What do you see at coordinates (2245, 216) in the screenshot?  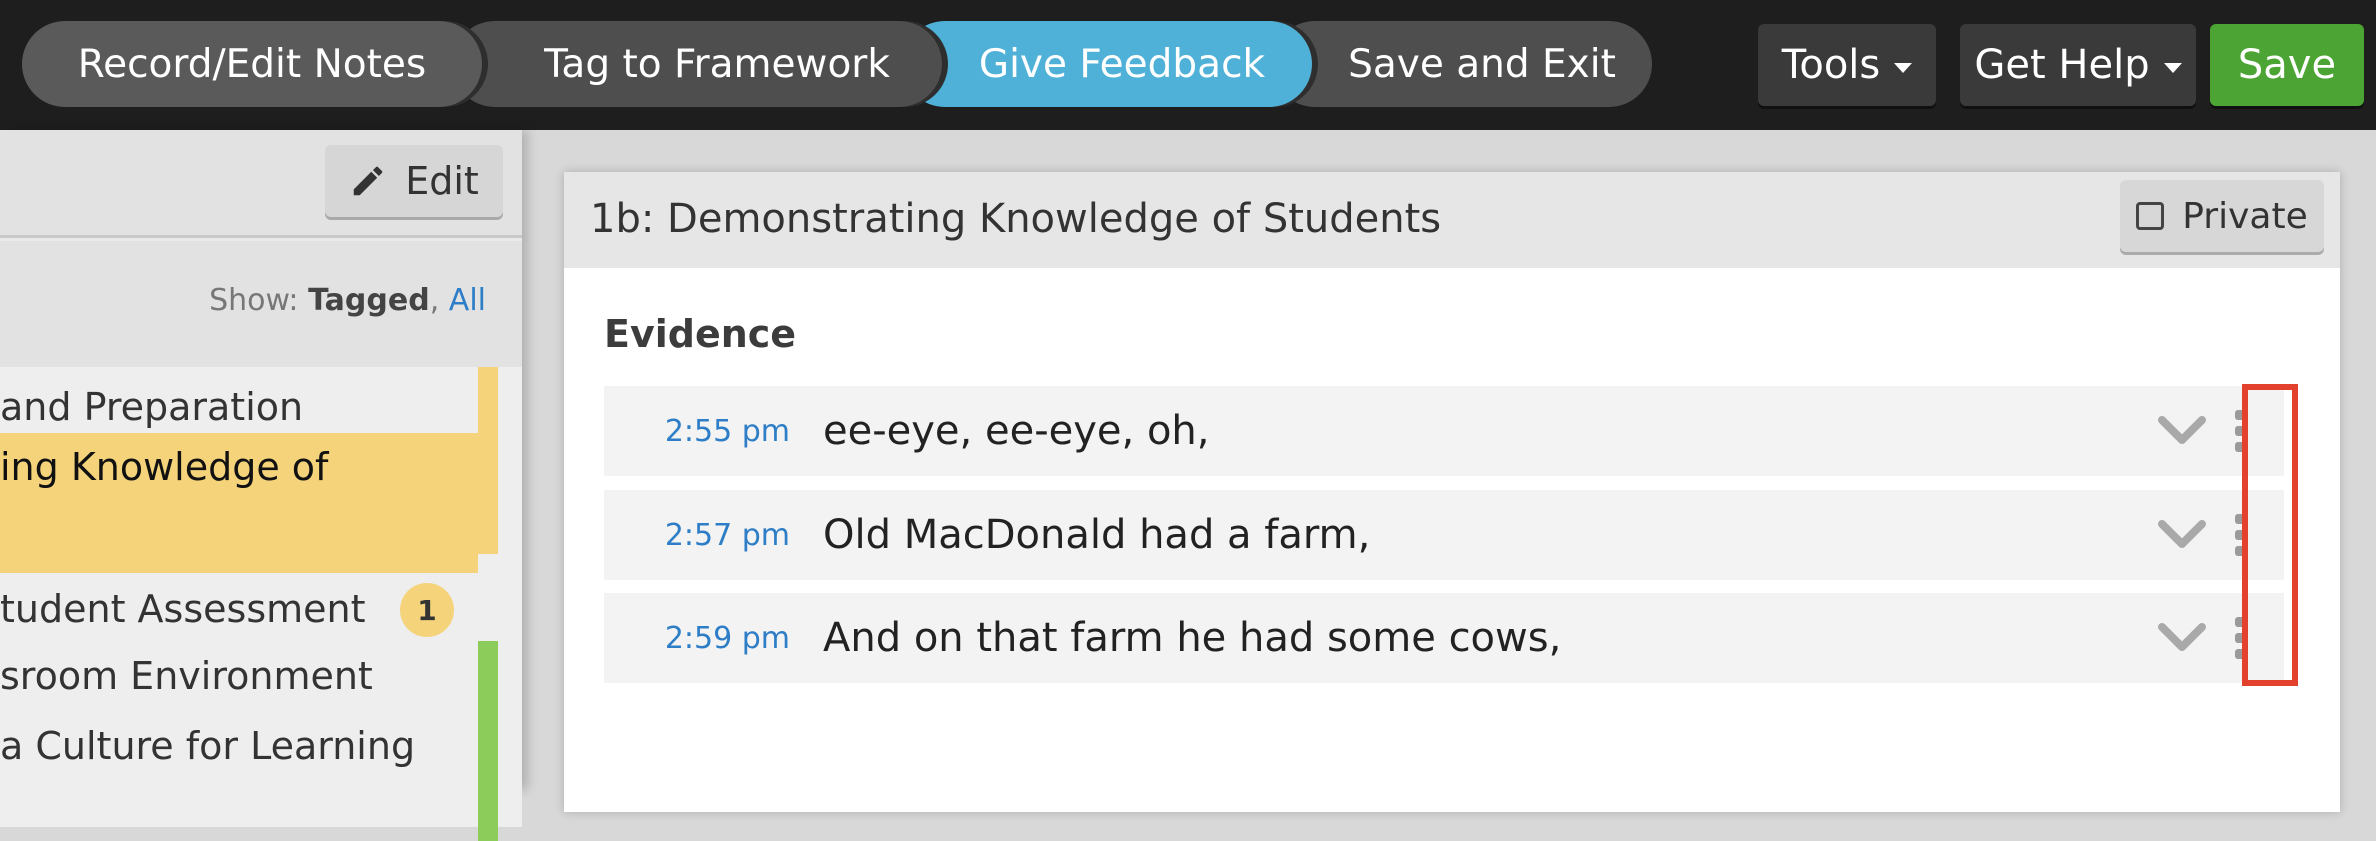 I see `private-label: Private` at bounding box center [2245, 216].